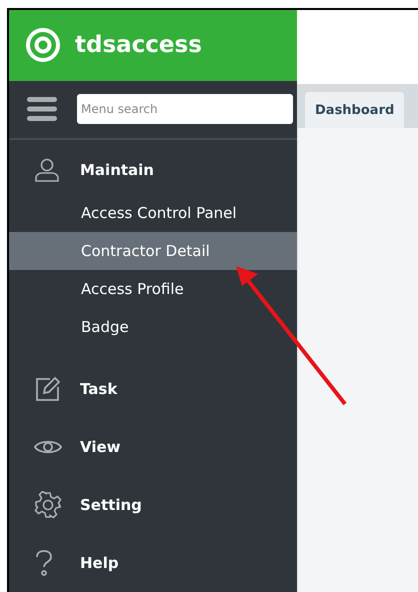 Image resolution: width=418 pixels, height=592 pixels. I want to click on menu-group: Help, so click(99, 563).